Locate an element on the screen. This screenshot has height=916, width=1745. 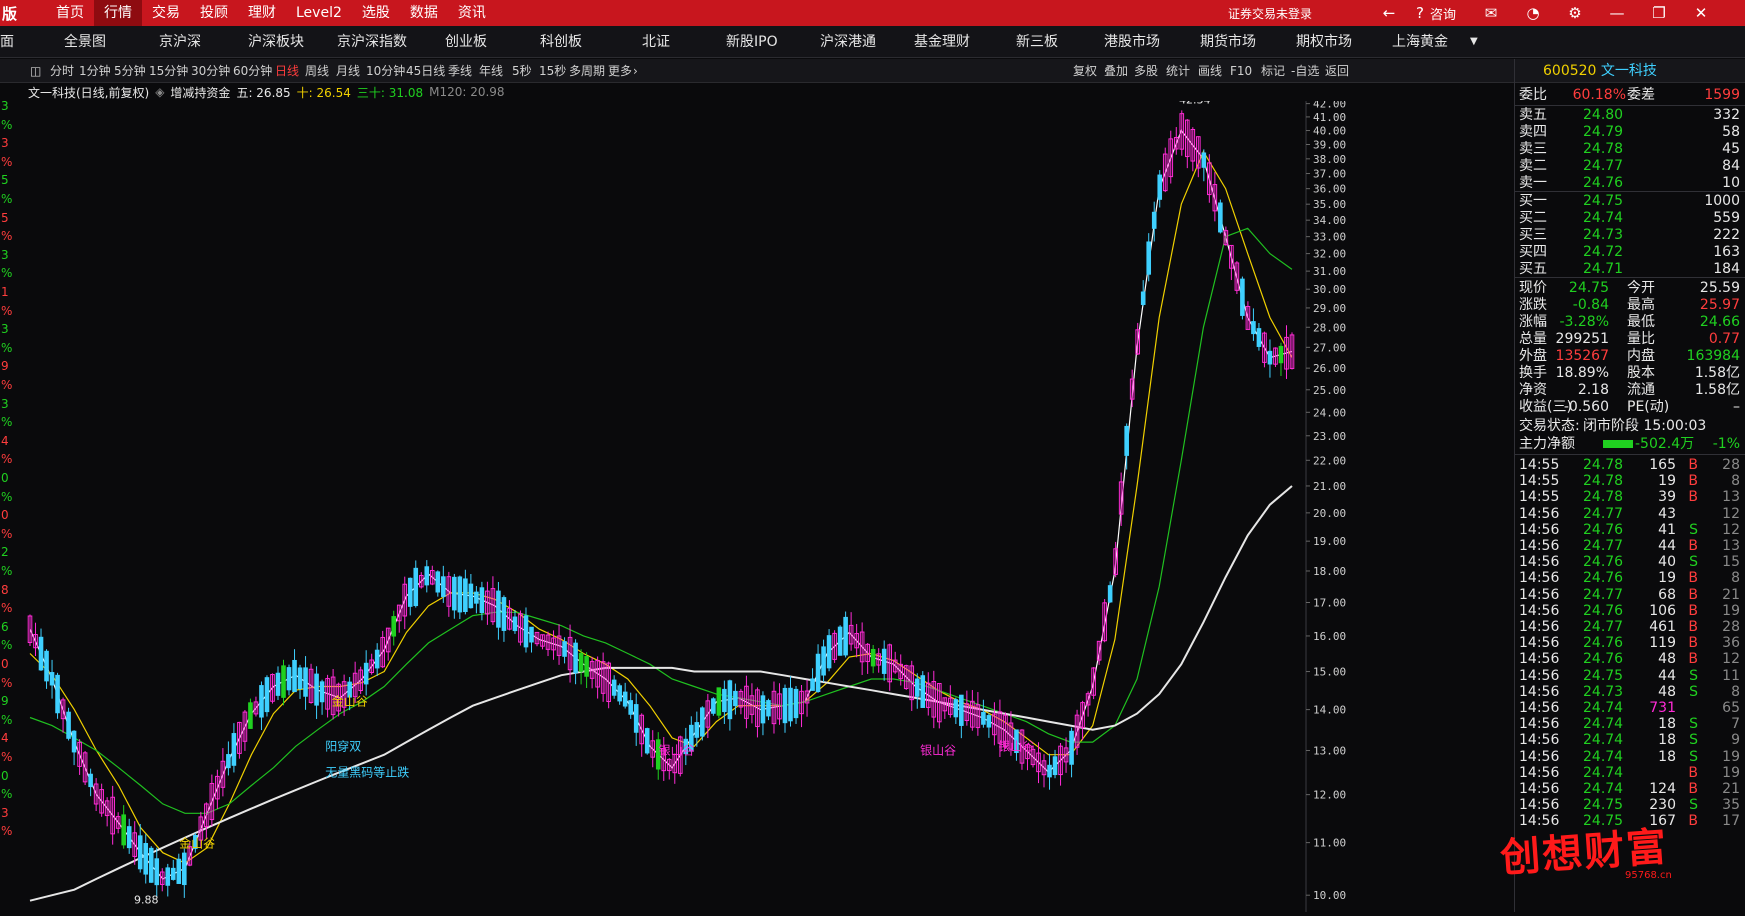
toolbar-action: 多股 is located at coordinates (1146, 71).